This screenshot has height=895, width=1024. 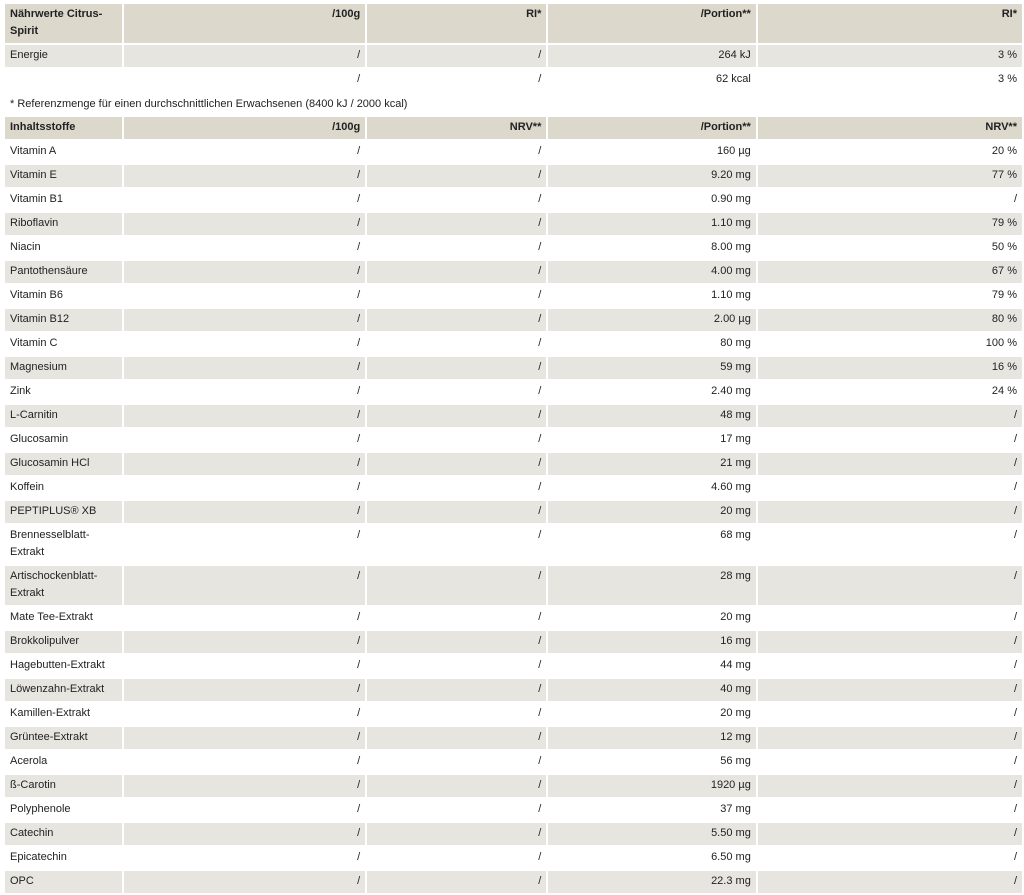 I want to click on table-row: Glucosamin //17 mg /, so click(x=513, y=440).